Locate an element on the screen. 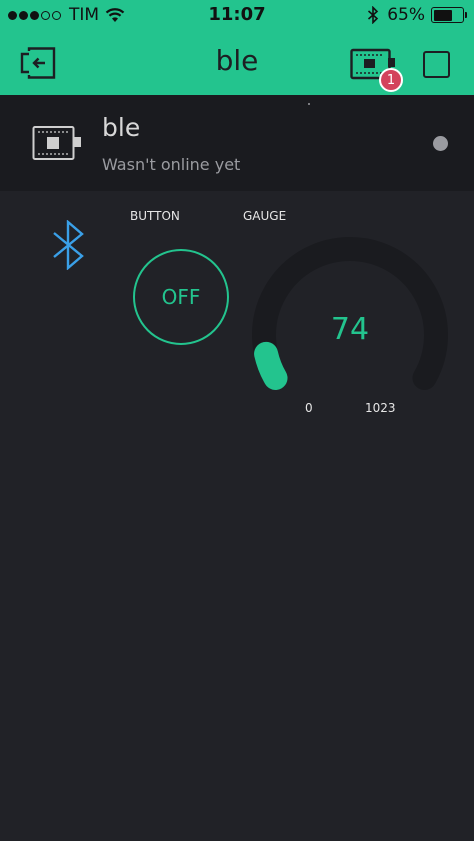 The height and width of the screenshot is (841, 474). app-header: ble is located at coordinates (237, 62).